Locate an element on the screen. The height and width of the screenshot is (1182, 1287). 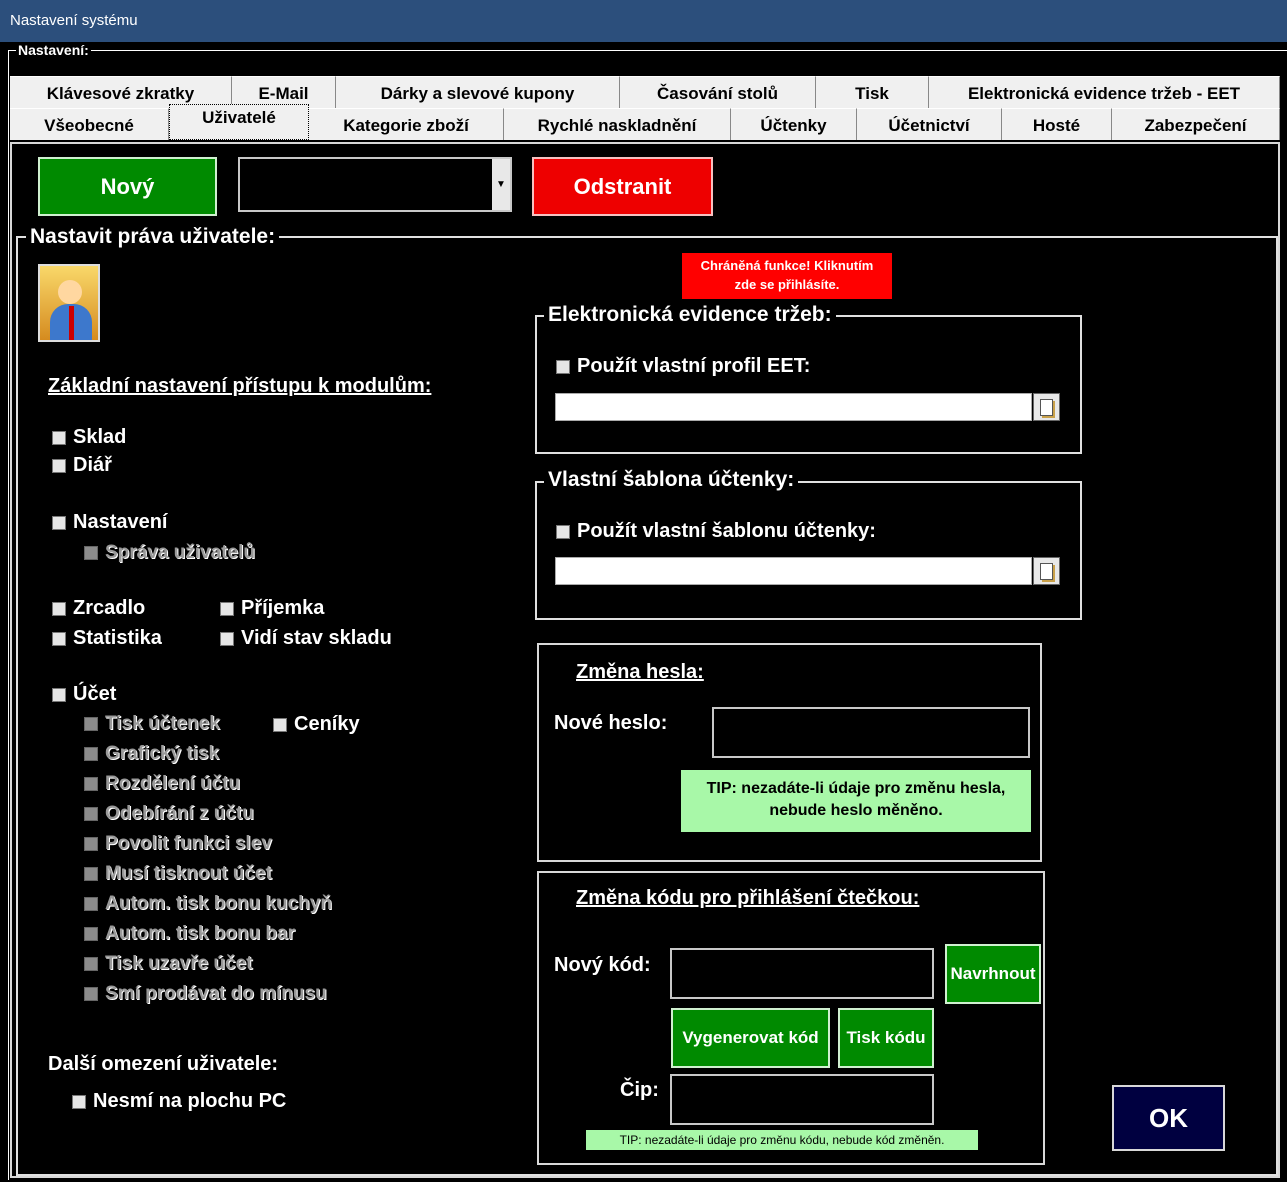
print-code-button: Tisk kódu is located at coordinates (886, 1038).